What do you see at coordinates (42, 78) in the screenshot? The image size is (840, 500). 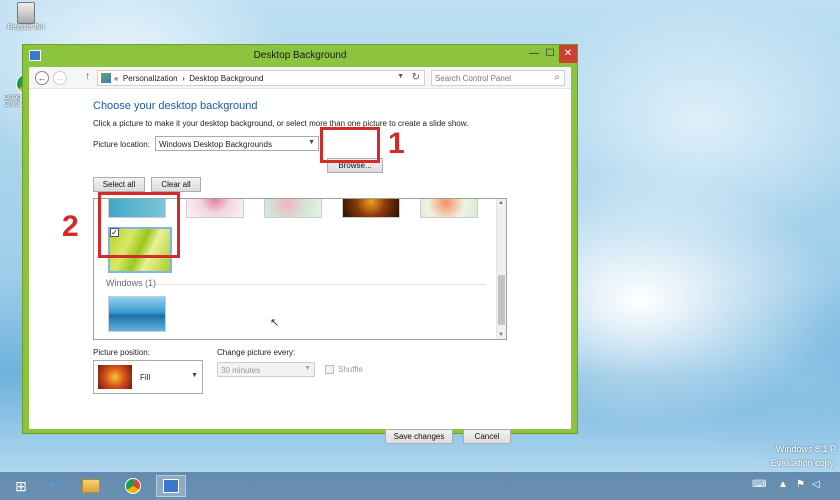 I see `back-button: ←` at bounding box center [42, 78].